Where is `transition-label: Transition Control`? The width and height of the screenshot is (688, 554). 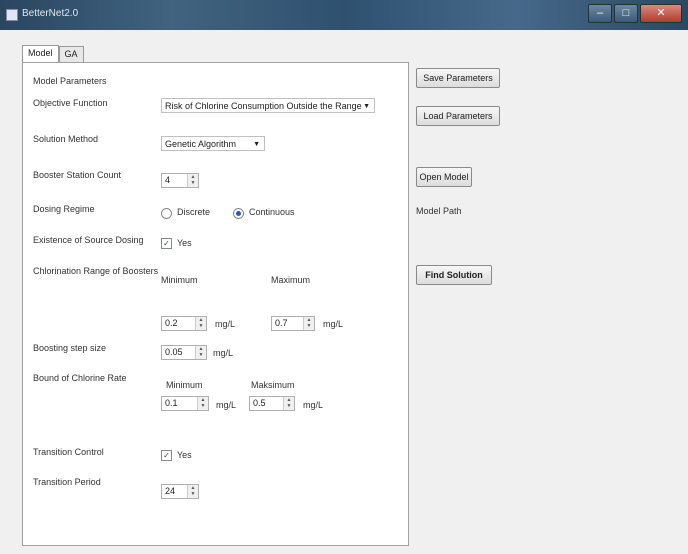 transition-label: Transition Control is located at coordinates (68, 452).